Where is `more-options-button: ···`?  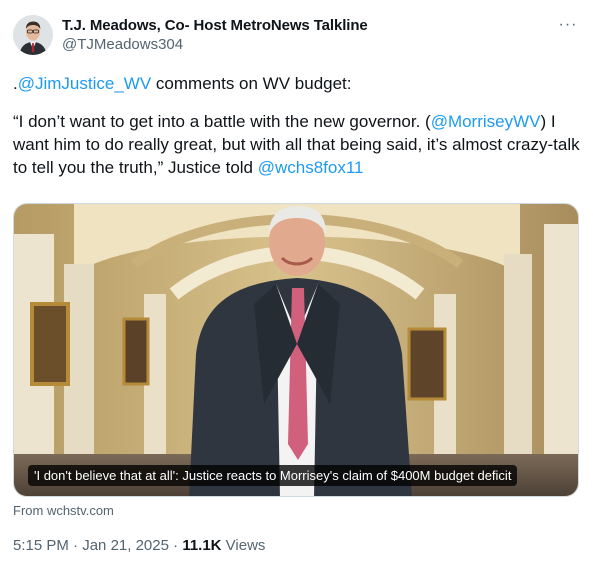
more-options-button: ··· is located at coordinates (568, 25).